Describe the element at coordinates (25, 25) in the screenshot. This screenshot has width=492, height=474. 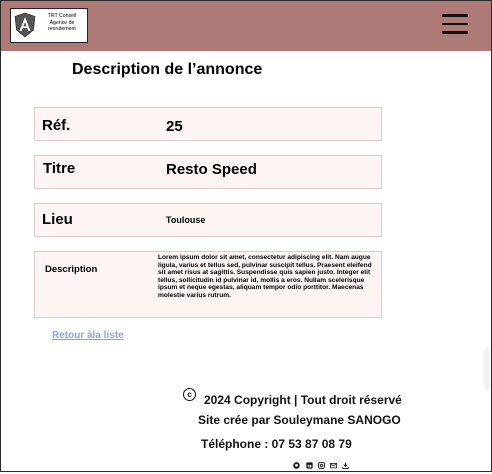
I see `angular-shield-icon` at that location.